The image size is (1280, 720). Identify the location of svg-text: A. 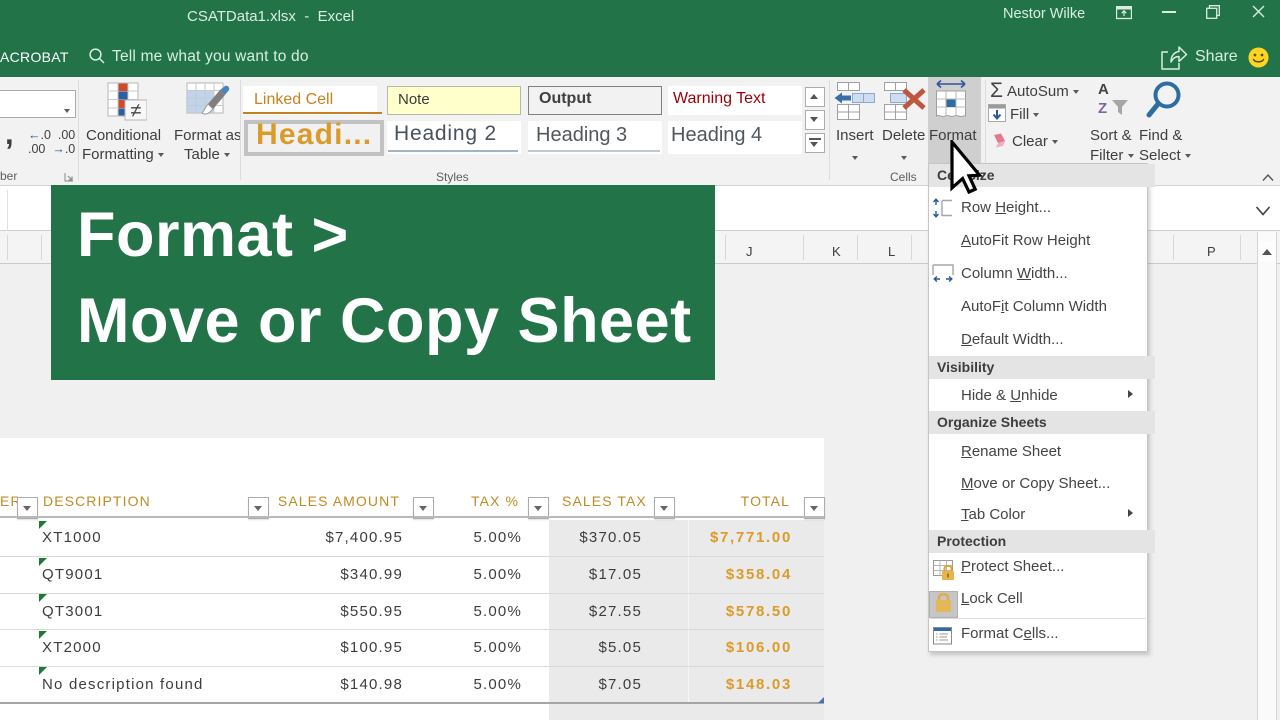
(1103, 89).